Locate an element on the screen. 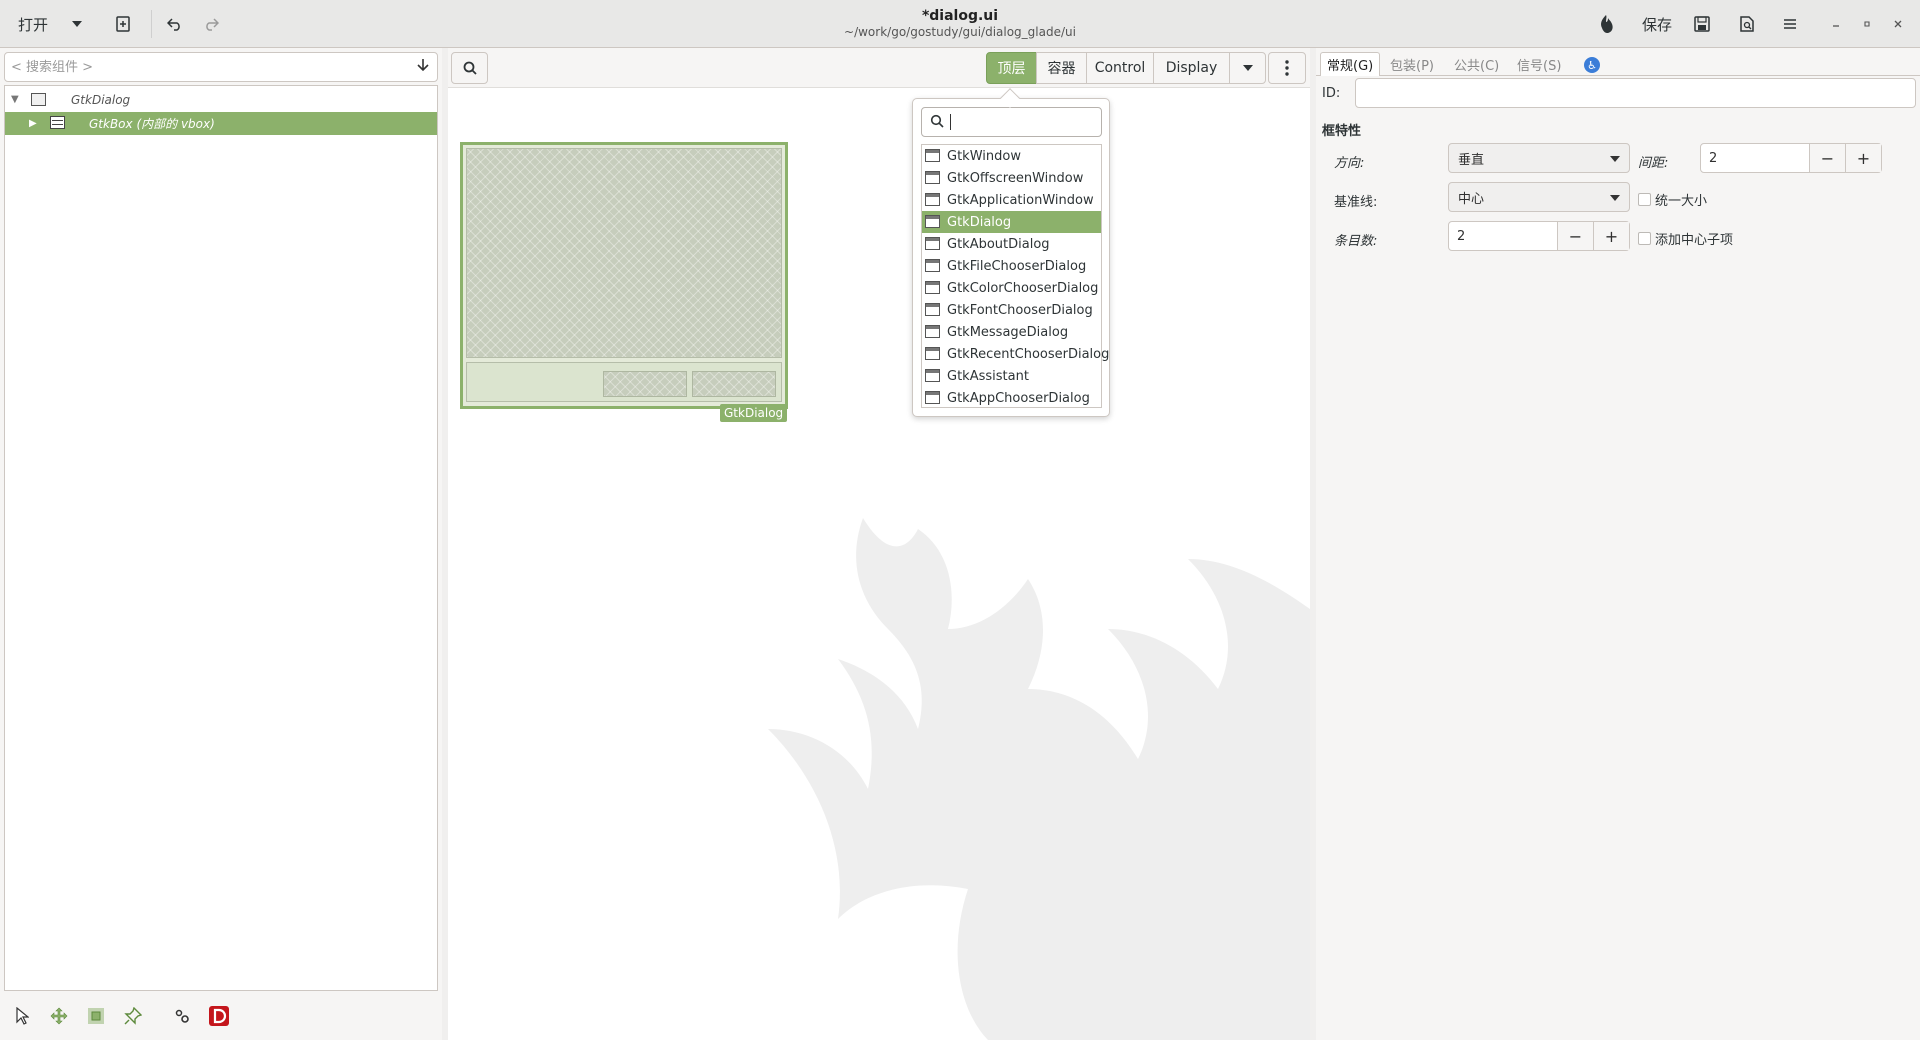 This screenshot has width=1920, height=1040. overflow-menu-button is located at coordinates (1287, 68).